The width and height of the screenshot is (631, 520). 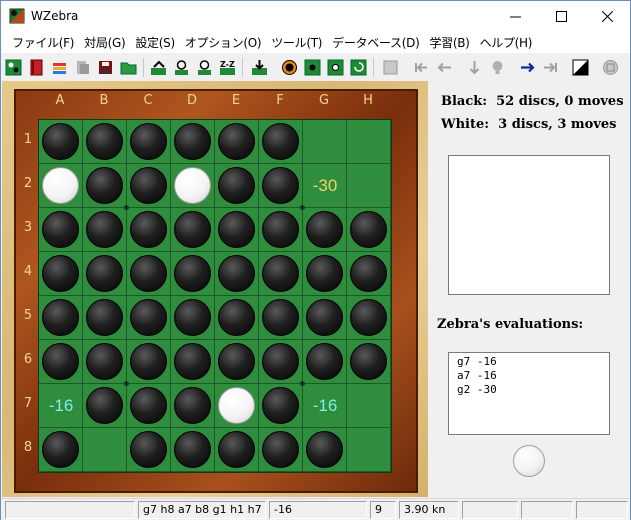 I want to click on coin-button, so click(x=610, y=67).